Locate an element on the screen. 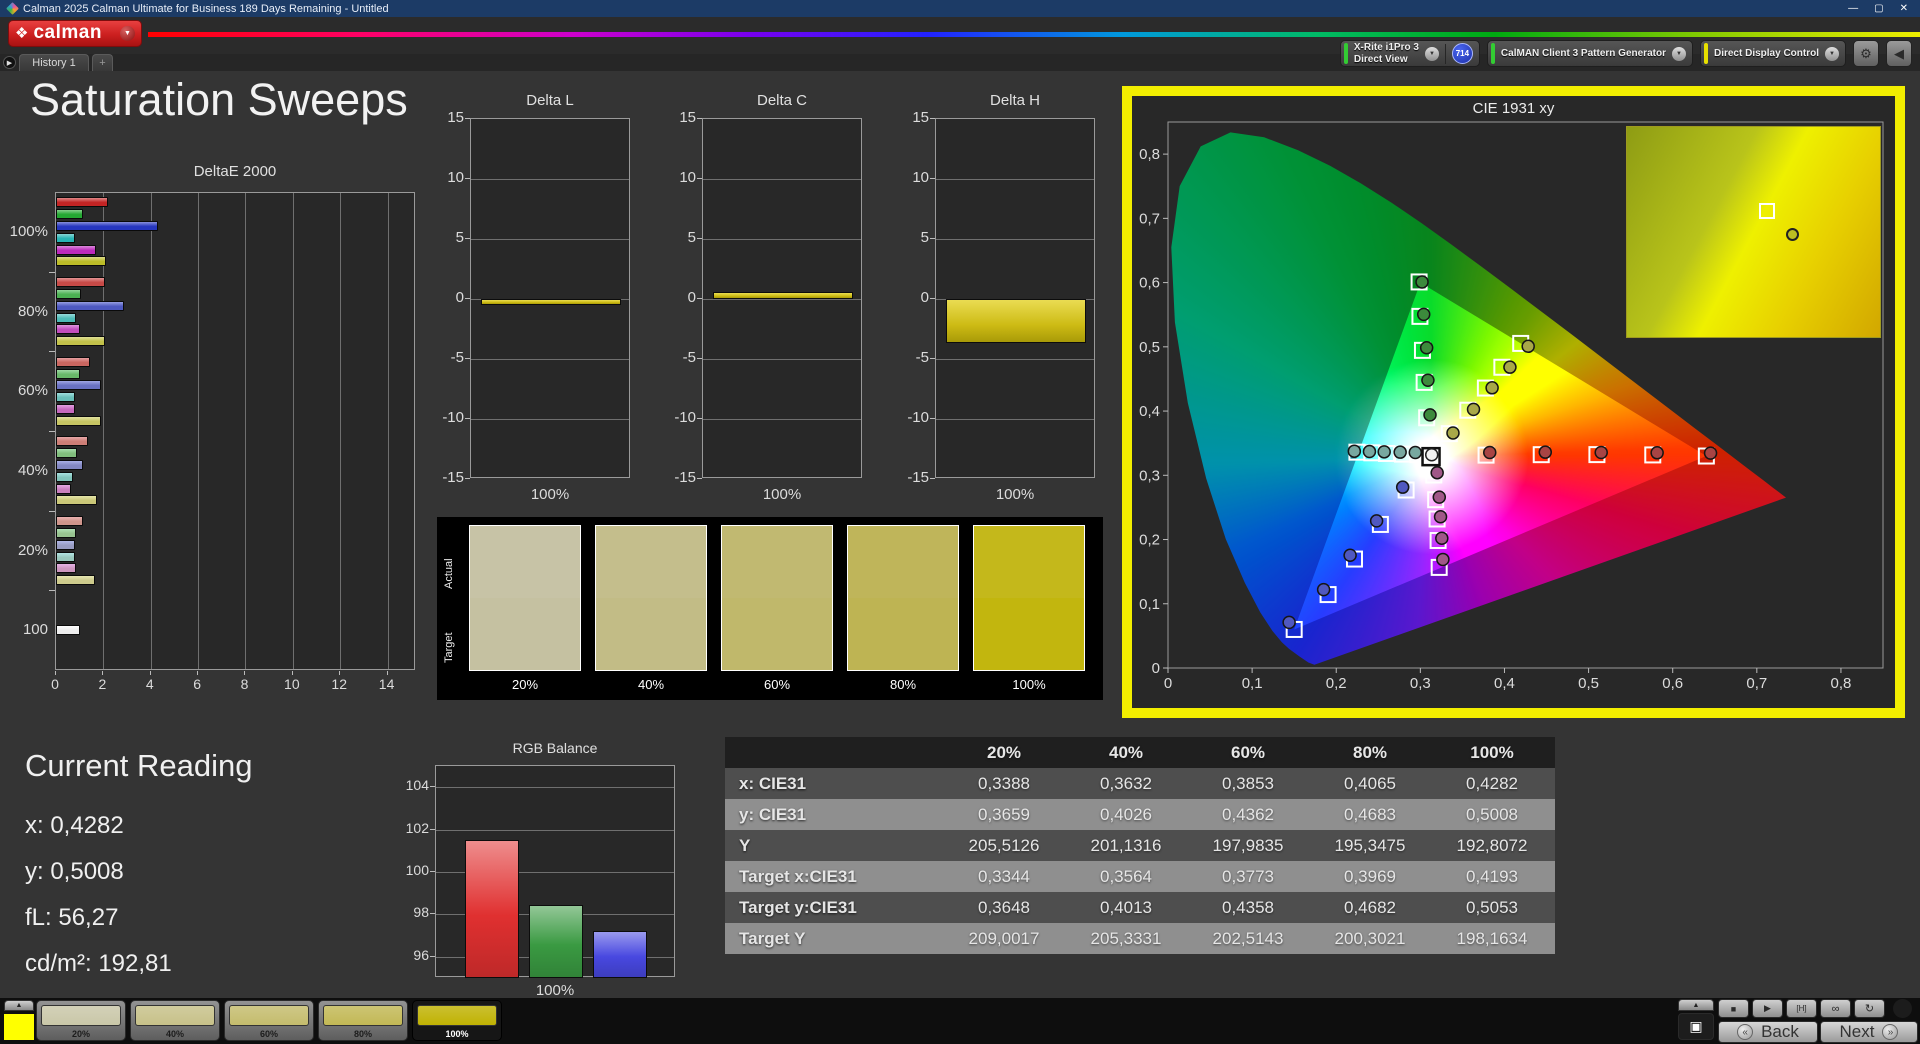  meter-dropdown-icon: ▼ is located at coordinates (1431, 53).